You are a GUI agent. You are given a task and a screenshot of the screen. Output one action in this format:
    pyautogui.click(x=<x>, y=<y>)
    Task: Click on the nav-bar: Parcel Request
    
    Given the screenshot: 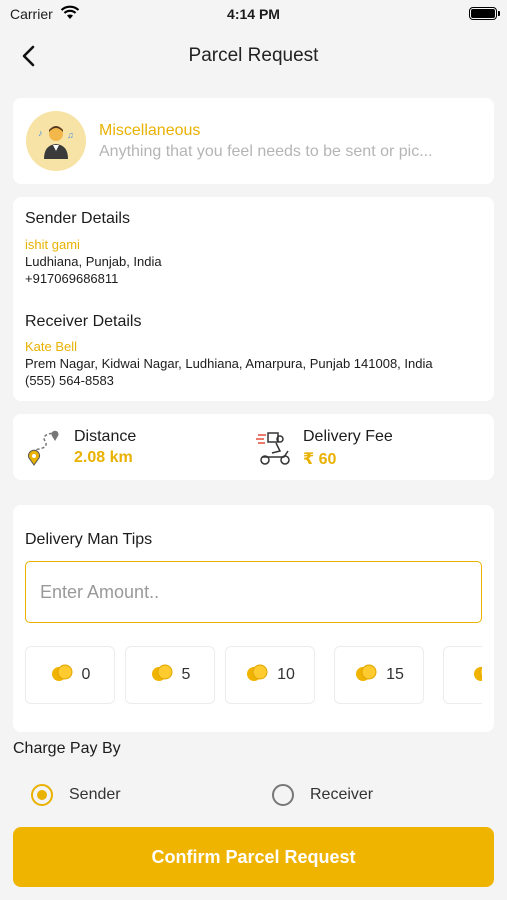 What is the action you would take?
    pyautogui.click(x=253, y=56)
    